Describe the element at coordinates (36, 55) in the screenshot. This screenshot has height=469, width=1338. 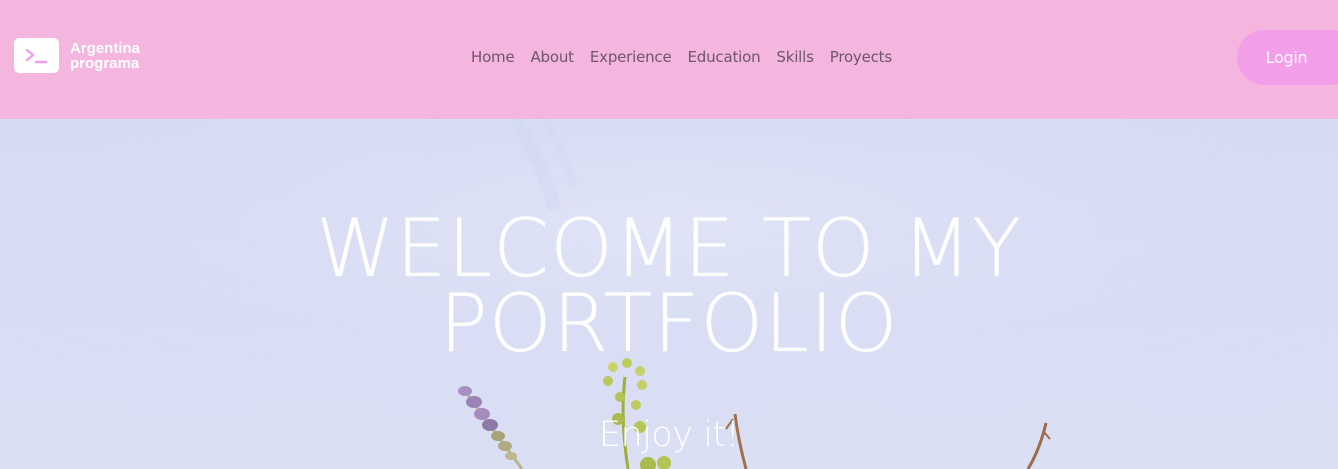
I see `terminal-icon` at that location.